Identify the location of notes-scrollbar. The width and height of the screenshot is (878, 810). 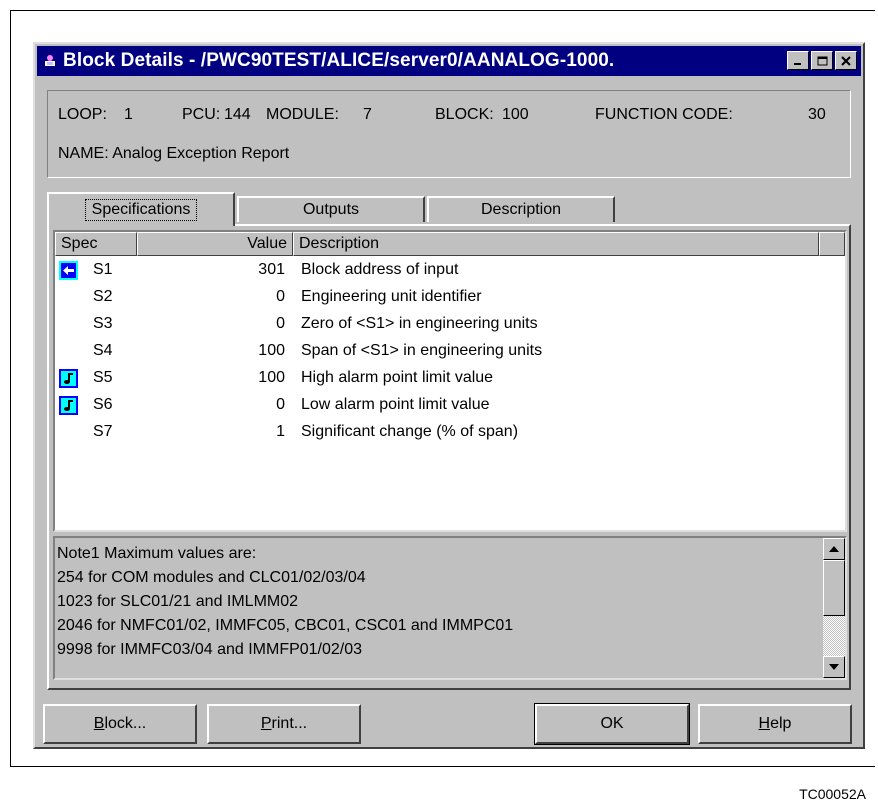
(834, 608).